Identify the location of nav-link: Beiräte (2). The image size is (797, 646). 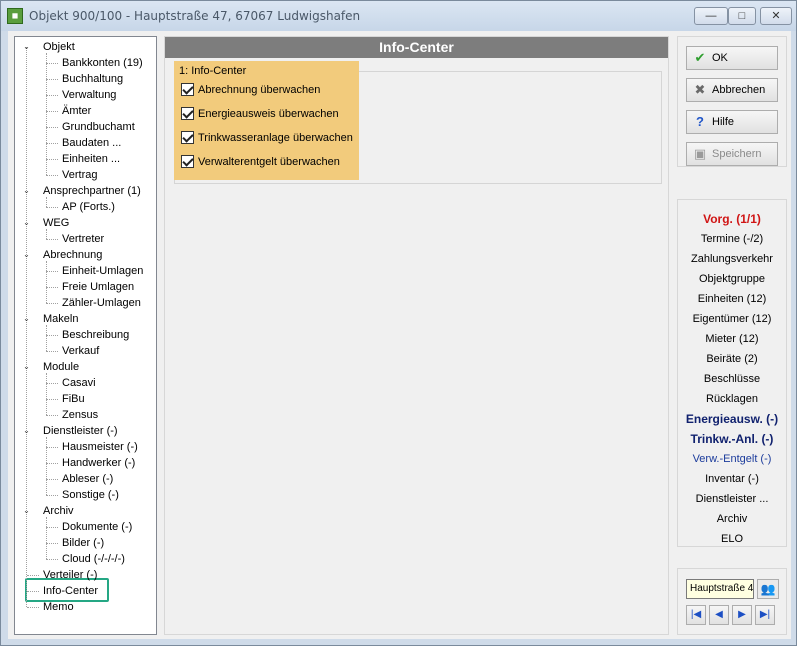
(732, 359).